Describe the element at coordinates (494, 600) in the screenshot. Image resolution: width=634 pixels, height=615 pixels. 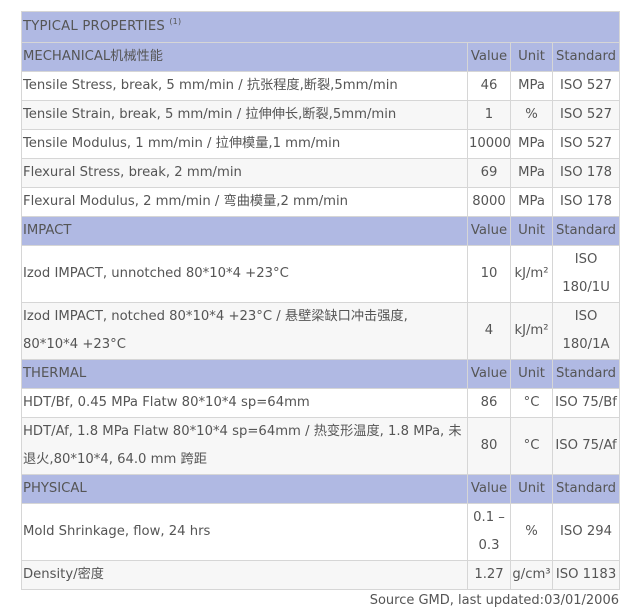
I see `source-footnote: Source GMD, last updated:03/01/2006` at that location.